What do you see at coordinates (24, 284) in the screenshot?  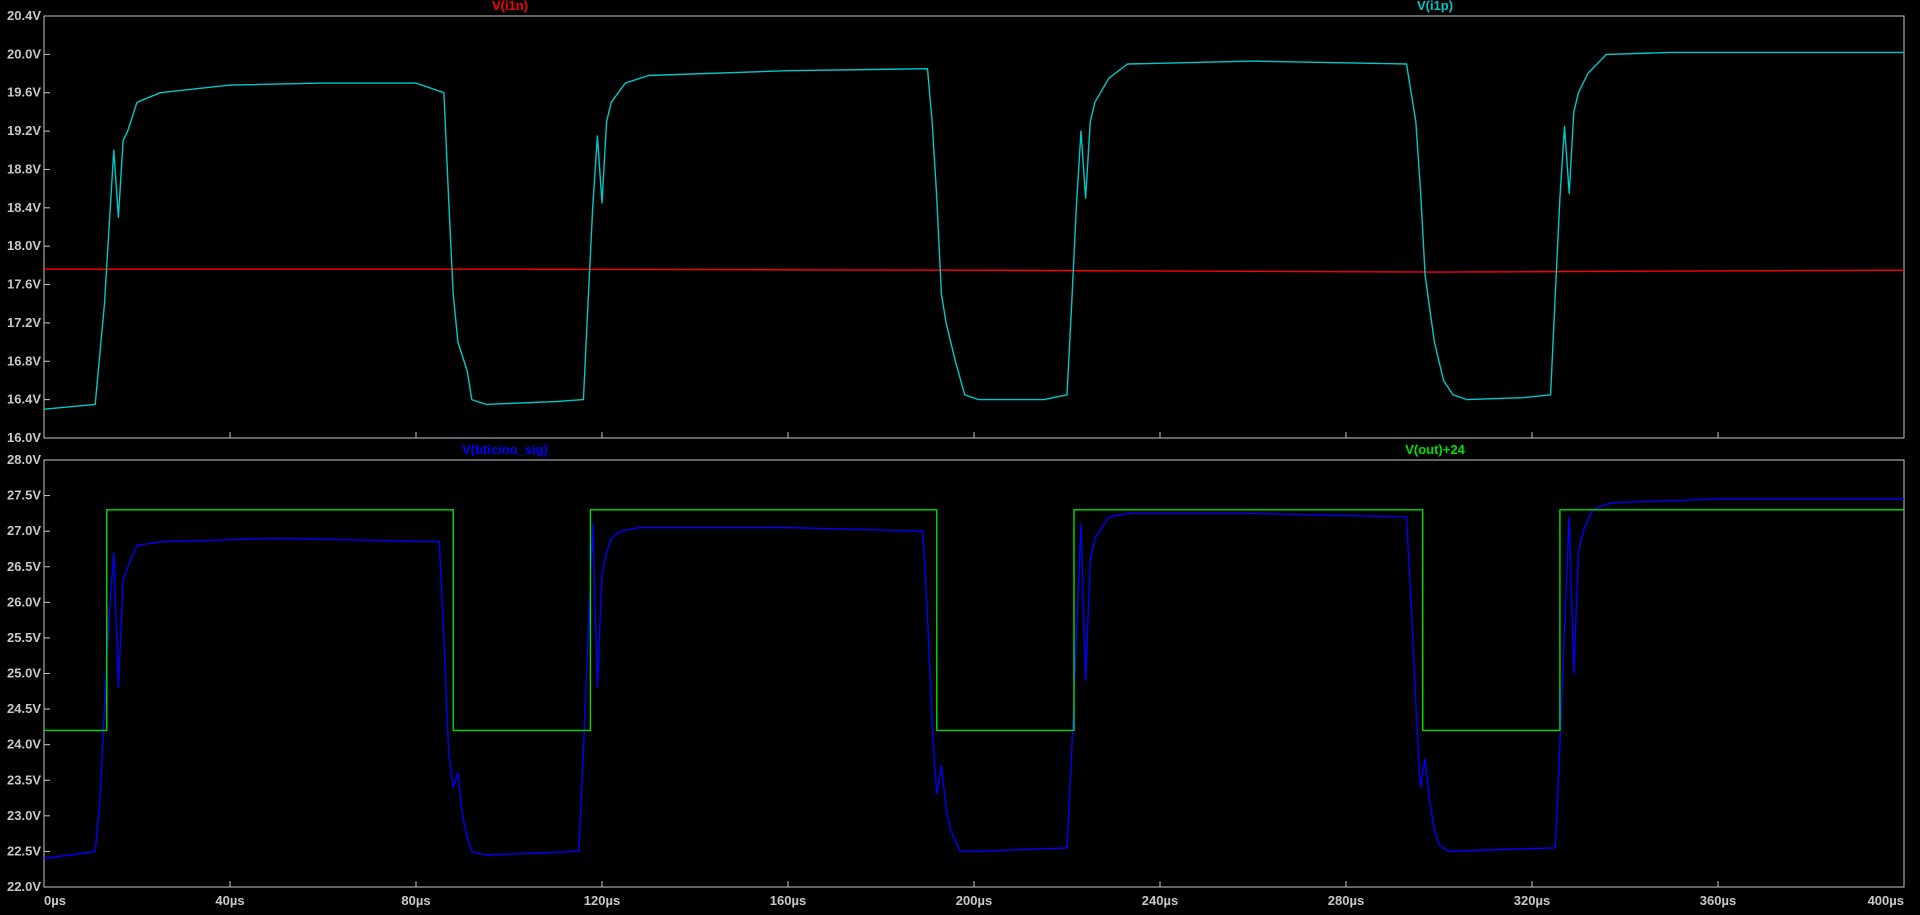 I see `y-tick-label: 17.6V` at bounding box center [24, 284].